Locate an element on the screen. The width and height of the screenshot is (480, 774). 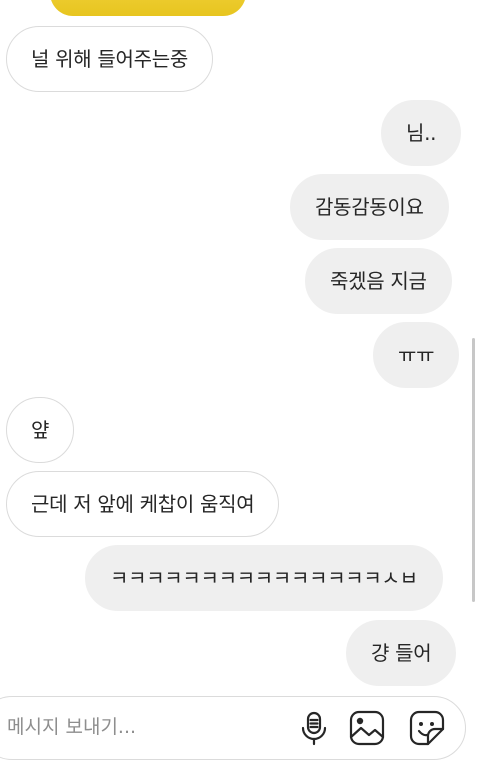
message-received: 널 위해 들어주는중 is located at coordinates (109, 59).